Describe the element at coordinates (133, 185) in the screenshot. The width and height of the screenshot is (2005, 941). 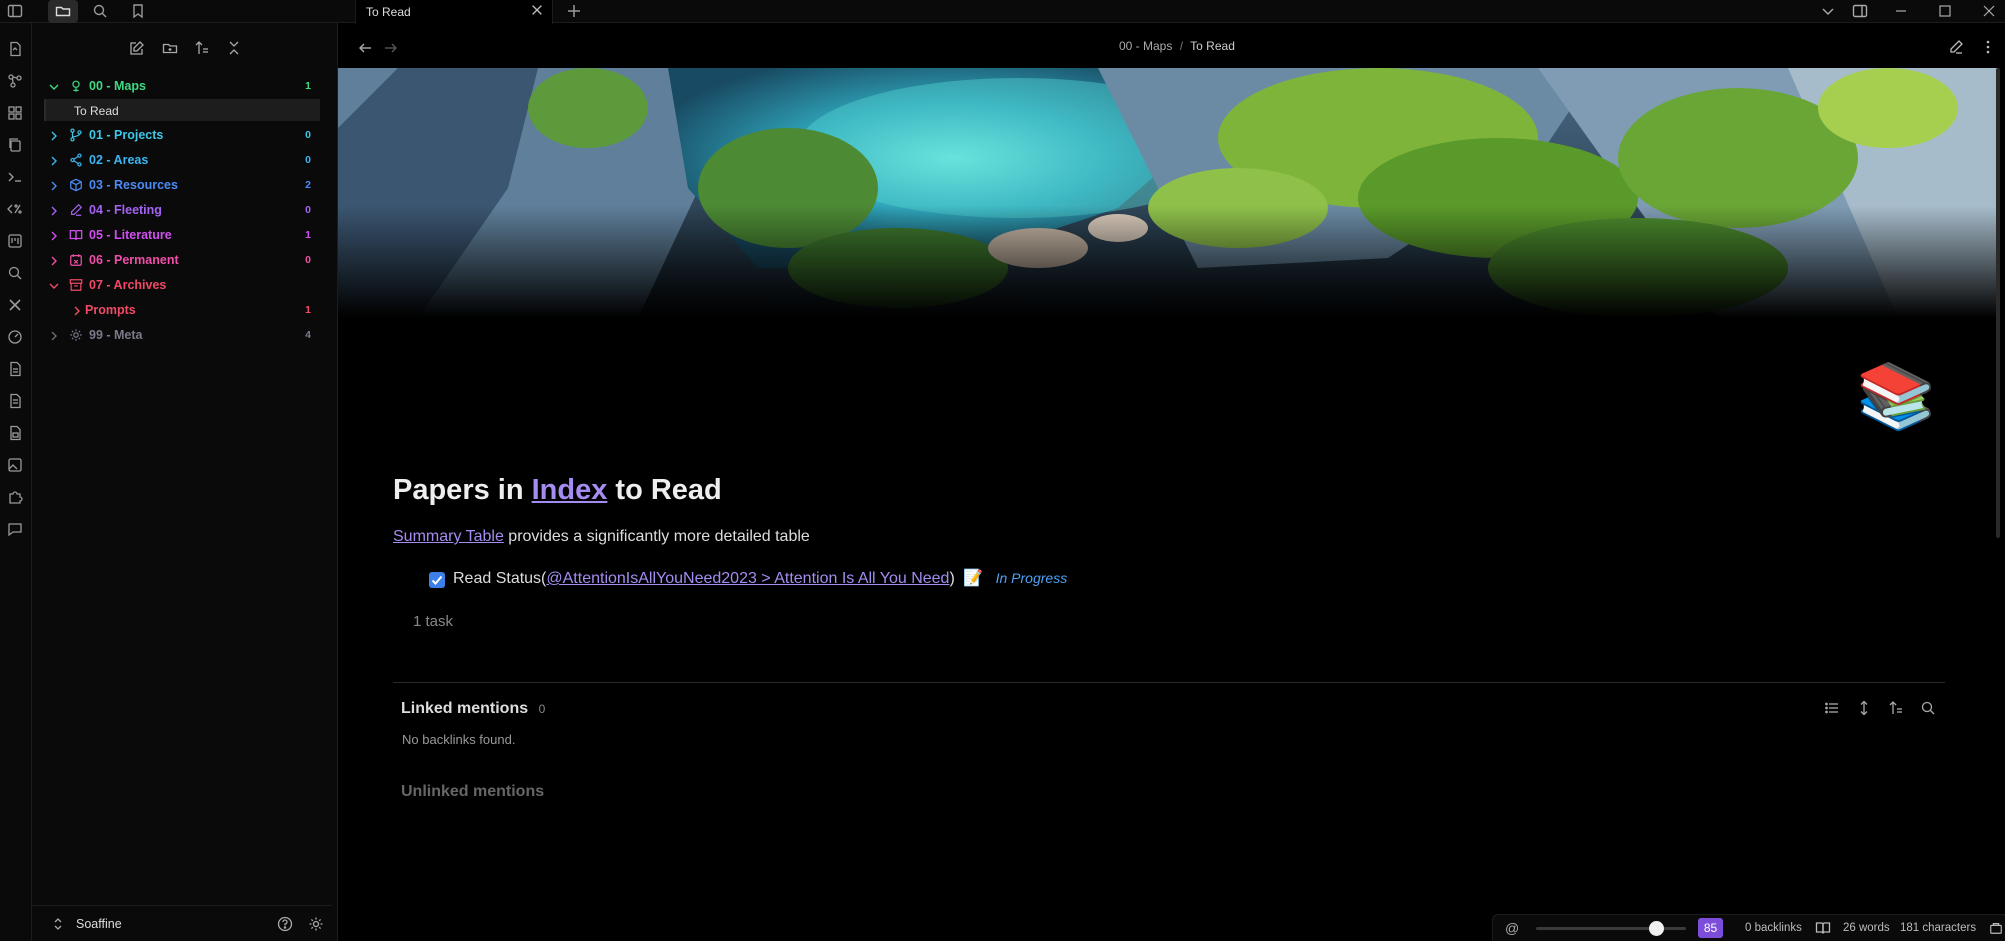
I see `folder-label: 03 - Resources` at that location.